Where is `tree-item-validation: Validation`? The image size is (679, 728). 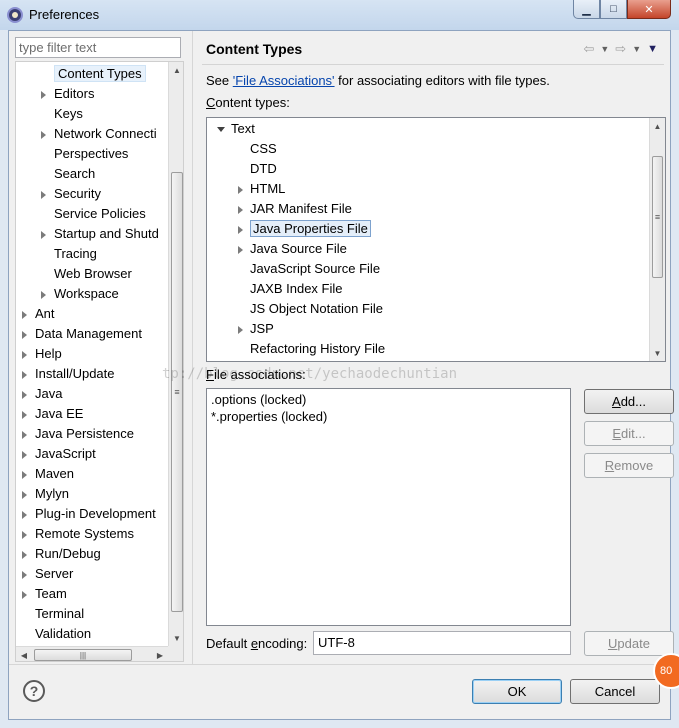
tree-item-validation: Validation is located at coordinates (63, 634).